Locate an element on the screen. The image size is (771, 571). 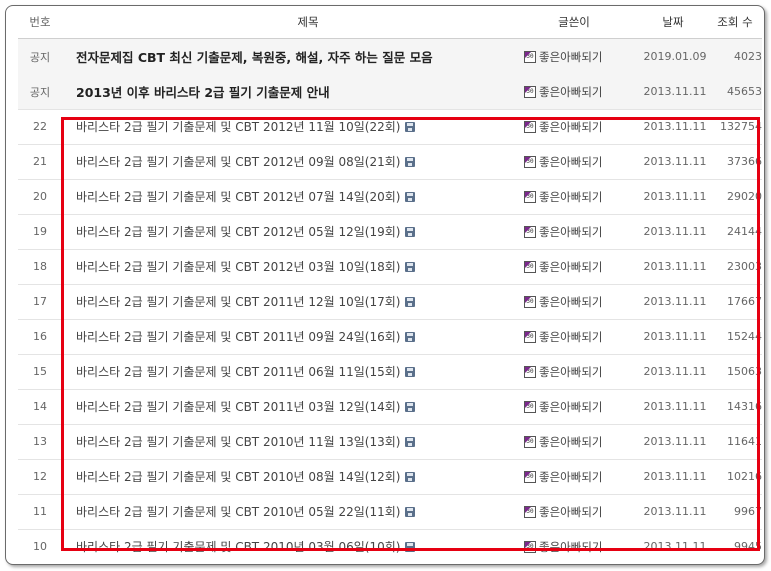
post-title-cell: 바리스타 2급 필기 기출문제 및 CBT 2010년 11월 13일(13회) is located at coordinates (296, 441).